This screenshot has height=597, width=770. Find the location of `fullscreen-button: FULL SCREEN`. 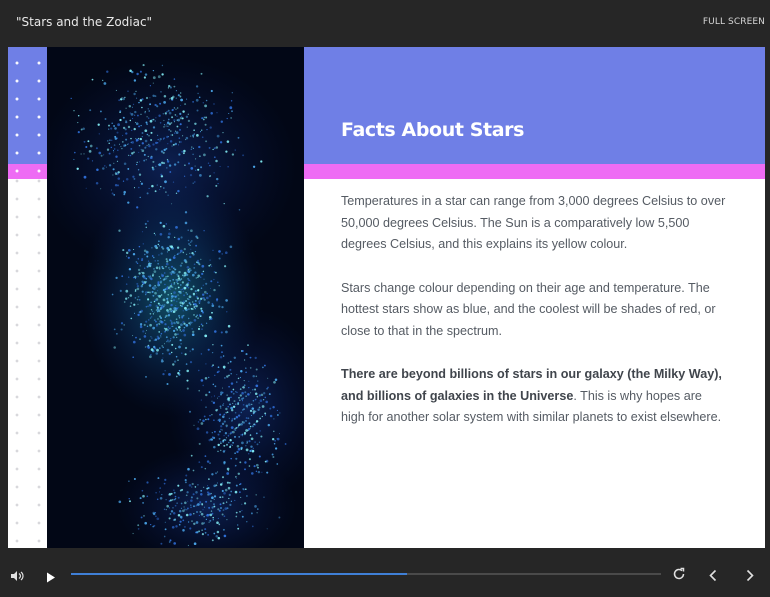

fullscreen-button: FULL SCREEN is located at coordinates (734, 22).